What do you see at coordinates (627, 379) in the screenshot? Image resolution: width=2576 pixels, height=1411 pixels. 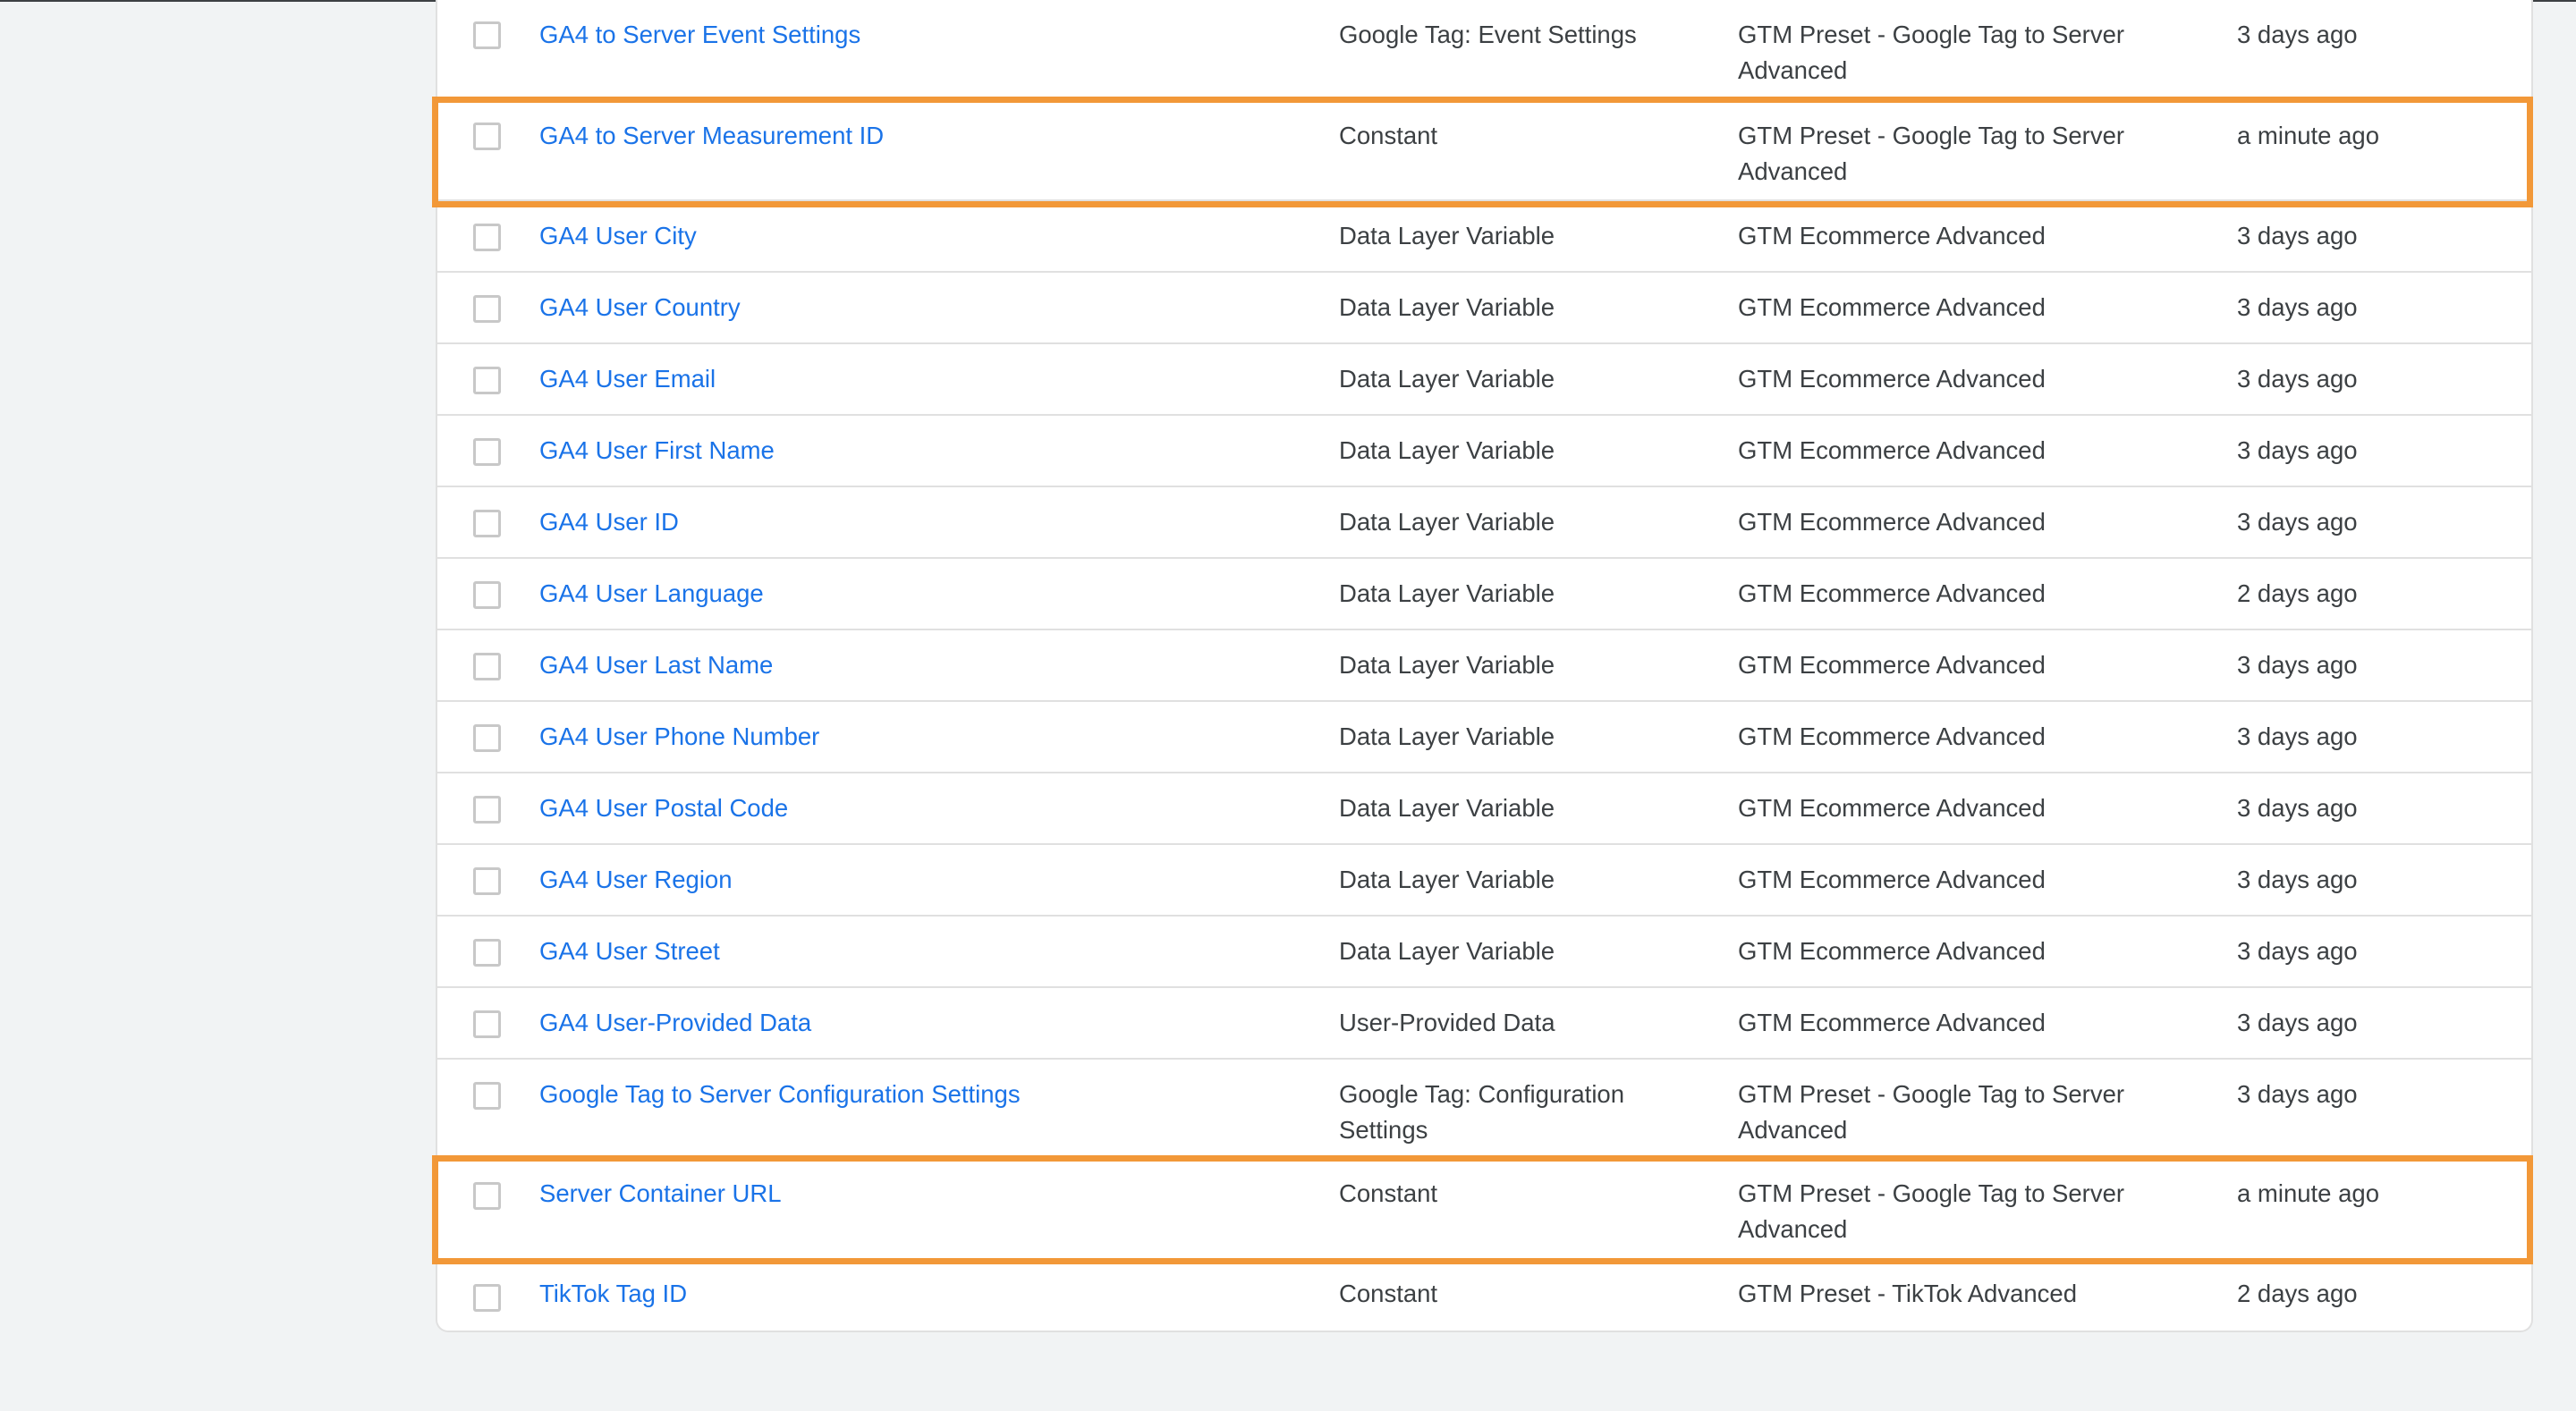 I see `variable-name-link: GA4 User Email` at bounding box center [627, 379].